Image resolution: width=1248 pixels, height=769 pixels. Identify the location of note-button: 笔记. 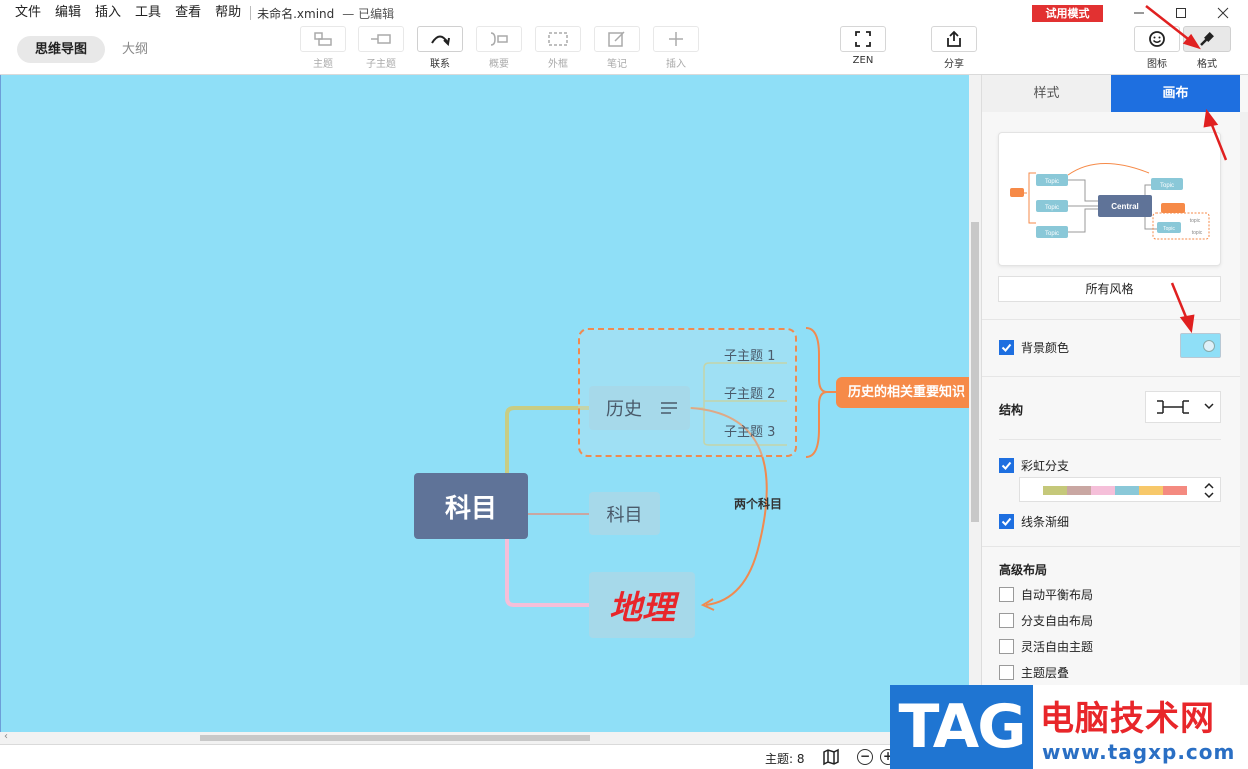
(617, 50).